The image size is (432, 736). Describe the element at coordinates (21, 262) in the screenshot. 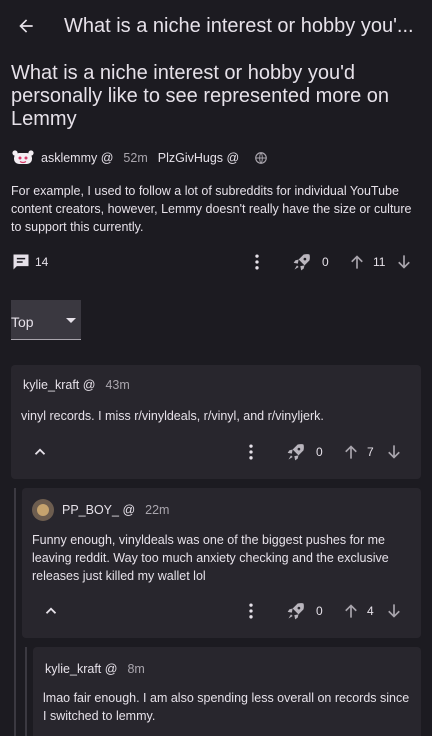

I see `comment-icon` at that location.